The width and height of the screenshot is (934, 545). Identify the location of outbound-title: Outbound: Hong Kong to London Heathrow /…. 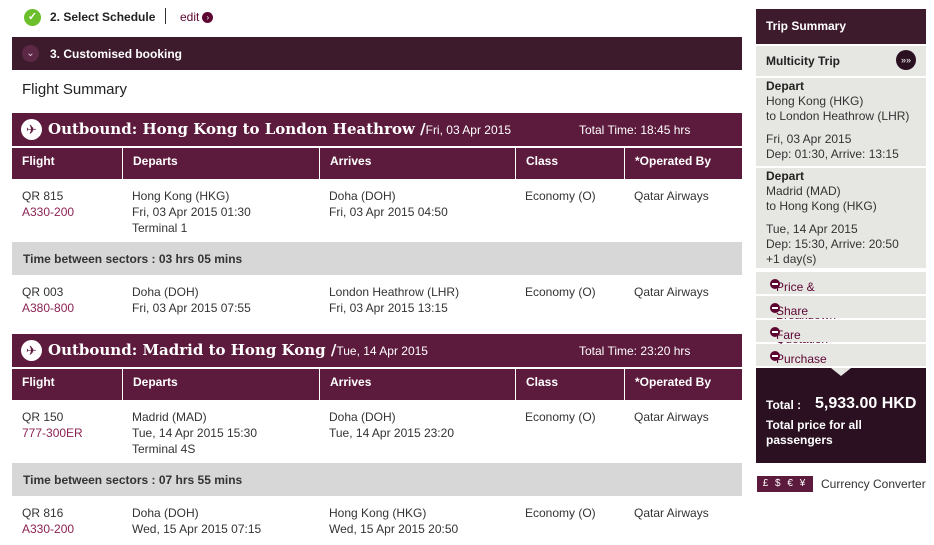
(279, 129).